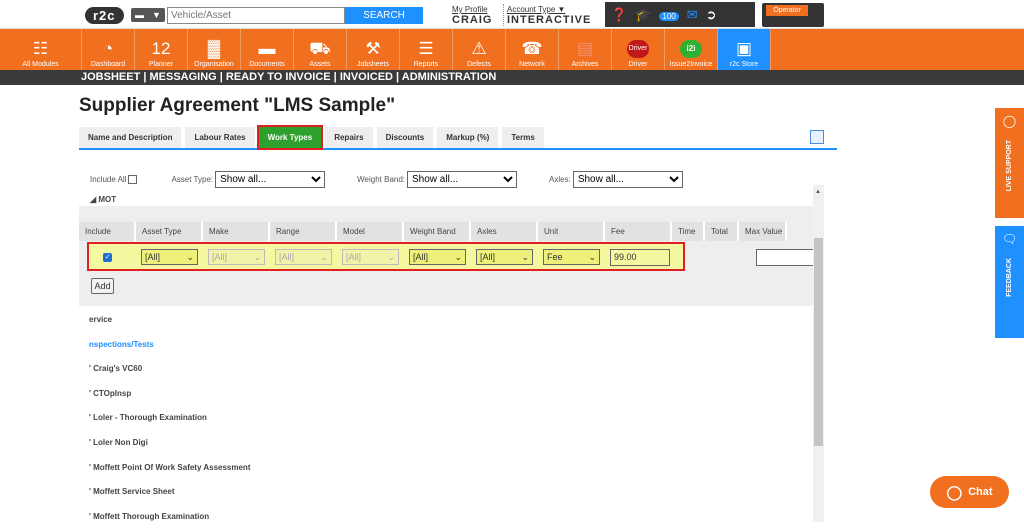 The image size is (1024, 532). I want to click on copy-icon, so click(817, 137).